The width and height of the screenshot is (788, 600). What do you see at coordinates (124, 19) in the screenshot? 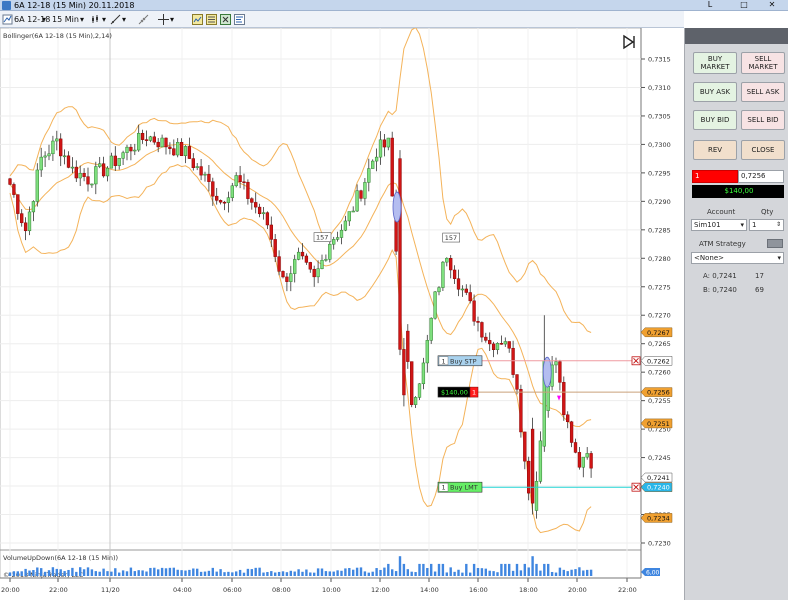
I see `drawing-dropdown-icon: ▾` at bounding box center [124, 19].